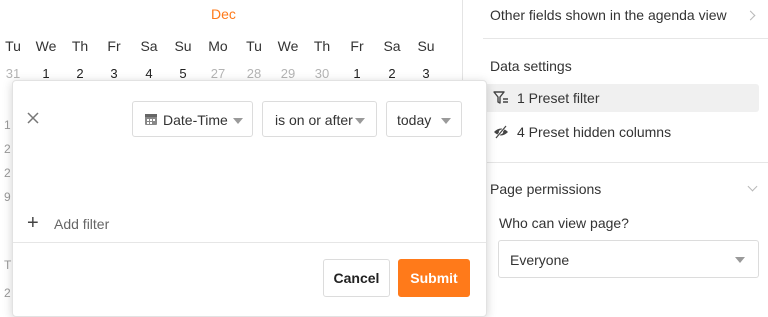  I want to click on other-fields-row: Other fields shown in the agenda view, so click(625, 16).